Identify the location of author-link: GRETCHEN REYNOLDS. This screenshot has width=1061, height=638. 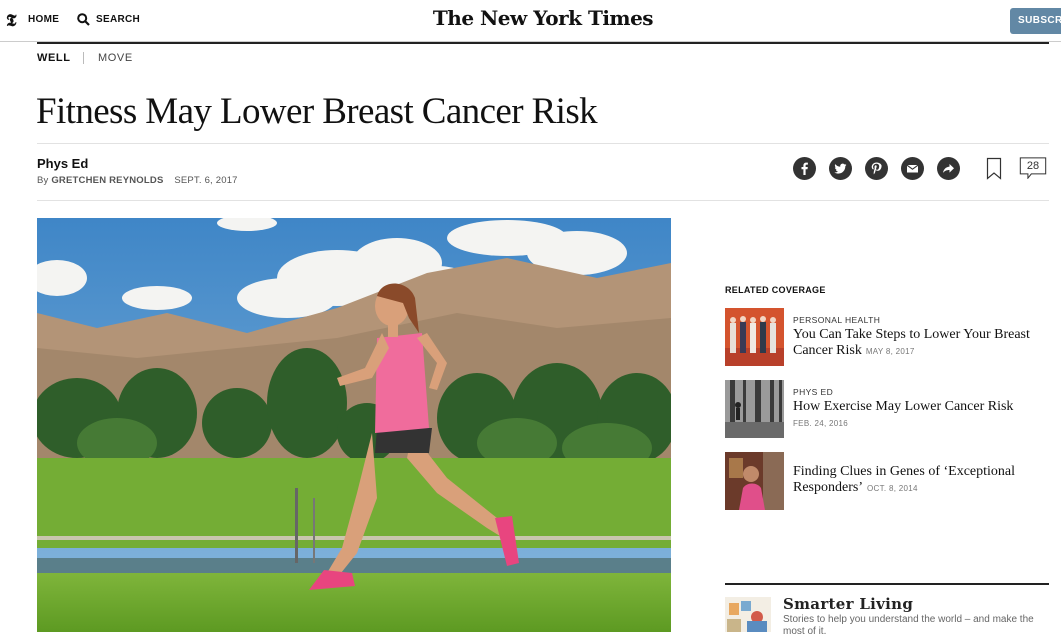
(107, 180).